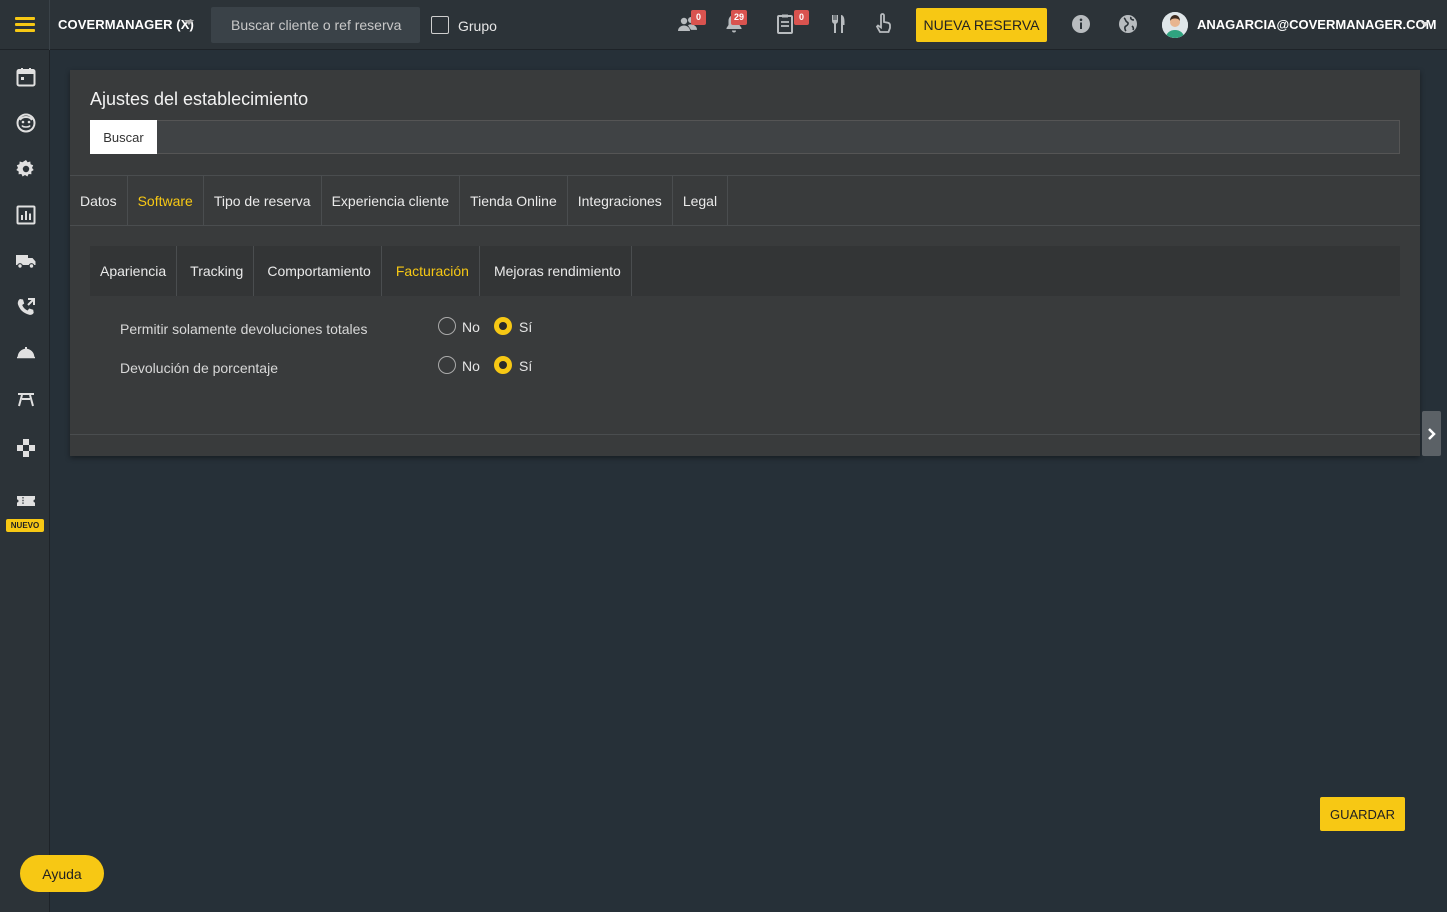 The image size is (1447, 912). What do you see at coordinates (62, 873) in the screenshot?
I see `help-button: Ayuda` at bounding box center [62, 873].